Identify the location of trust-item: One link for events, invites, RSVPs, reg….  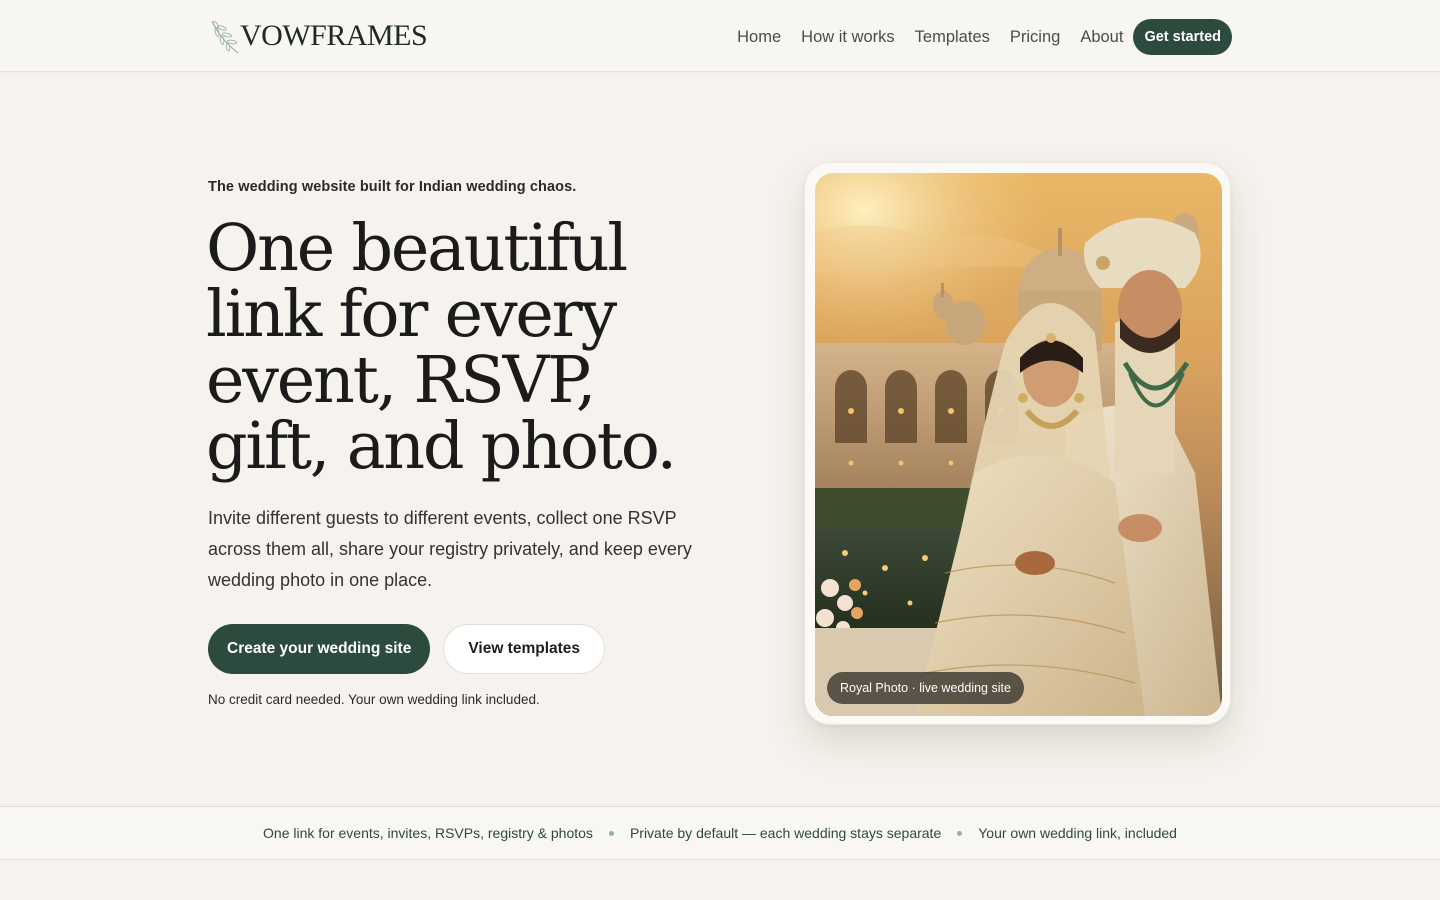
(428, 833).